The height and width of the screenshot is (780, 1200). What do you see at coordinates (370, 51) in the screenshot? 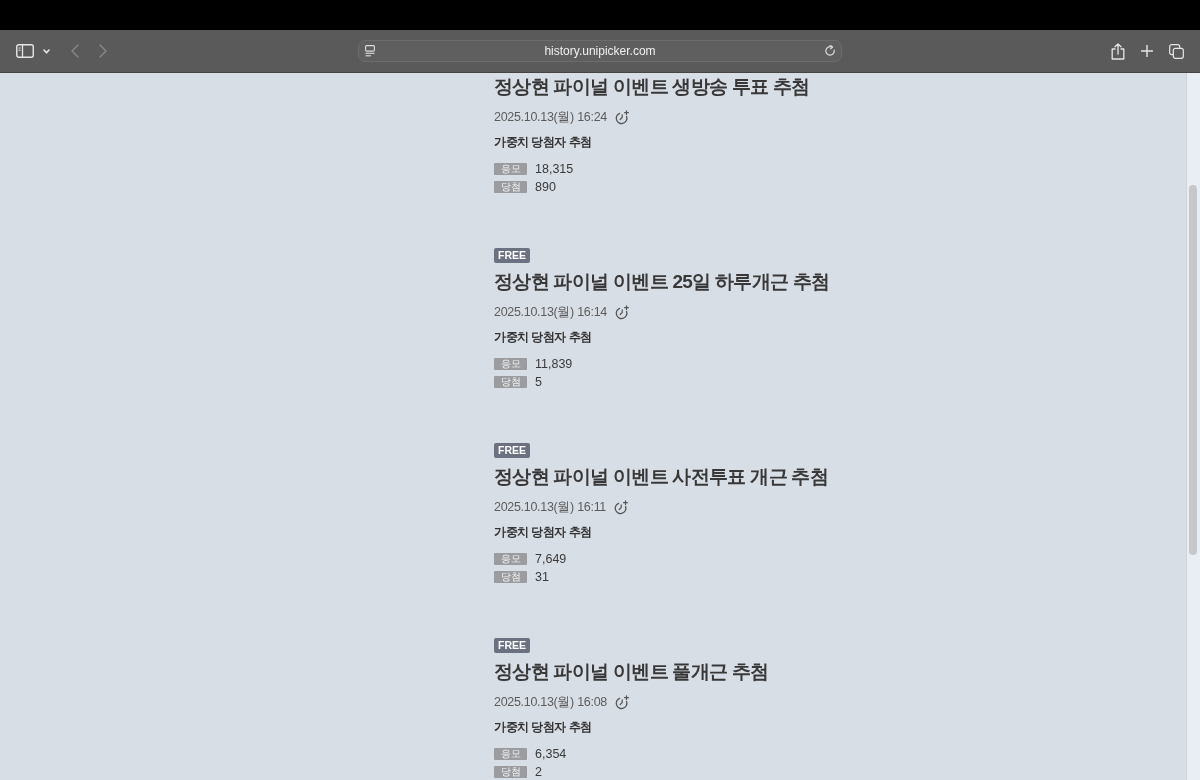
I see `page-menu-icon` at bounding box center [370, 51].